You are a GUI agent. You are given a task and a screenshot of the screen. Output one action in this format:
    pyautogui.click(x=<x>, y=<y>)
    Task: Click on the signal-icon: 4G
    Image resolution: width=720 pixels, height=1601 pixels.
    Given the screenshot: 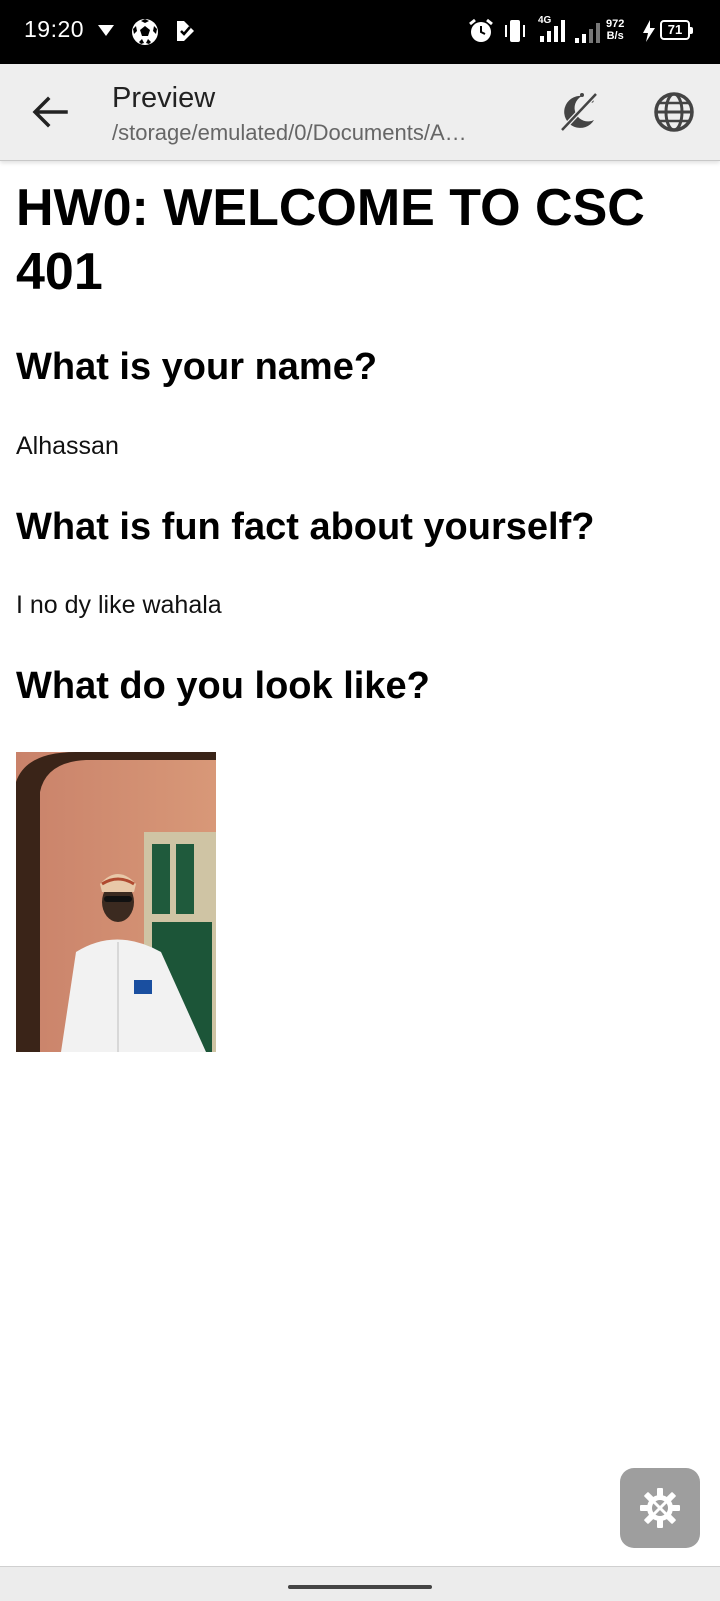 What is the action you would take?
    pyautogui.click(x=554, y=31)
    